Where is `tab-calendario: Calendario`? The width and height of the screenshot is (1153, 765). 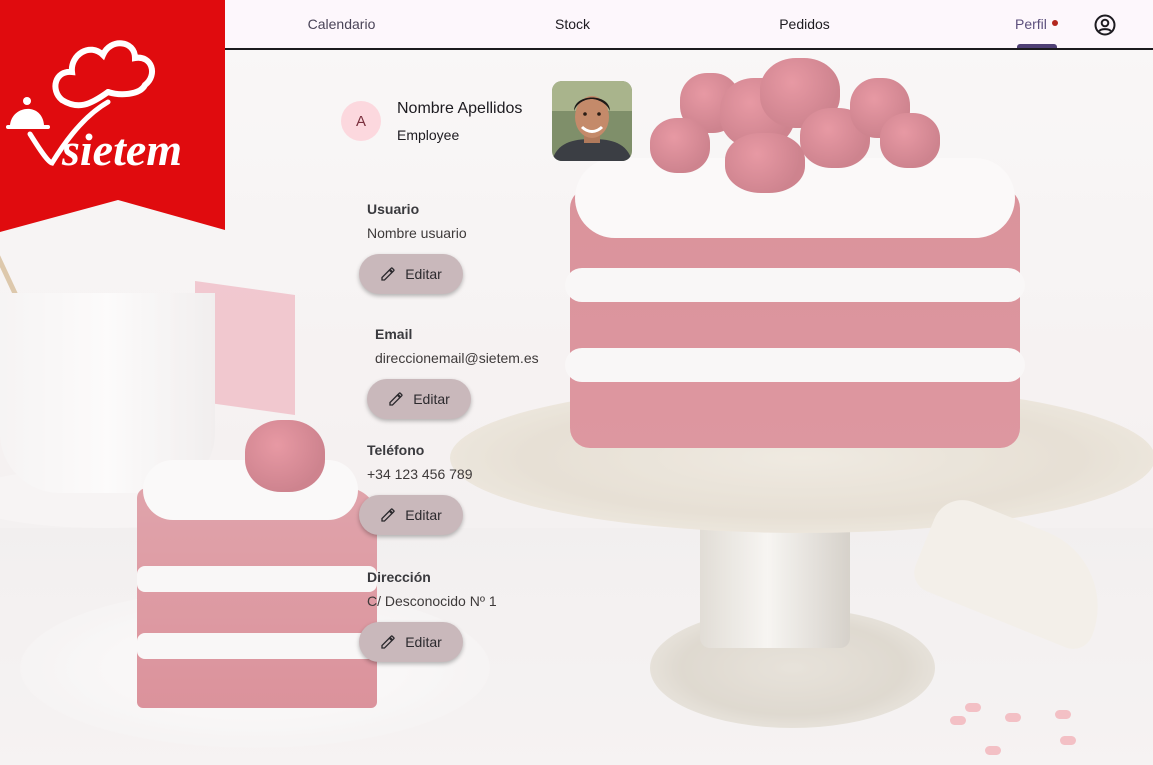 tab-calendario: Calendario is located at coordinates (341, 24).